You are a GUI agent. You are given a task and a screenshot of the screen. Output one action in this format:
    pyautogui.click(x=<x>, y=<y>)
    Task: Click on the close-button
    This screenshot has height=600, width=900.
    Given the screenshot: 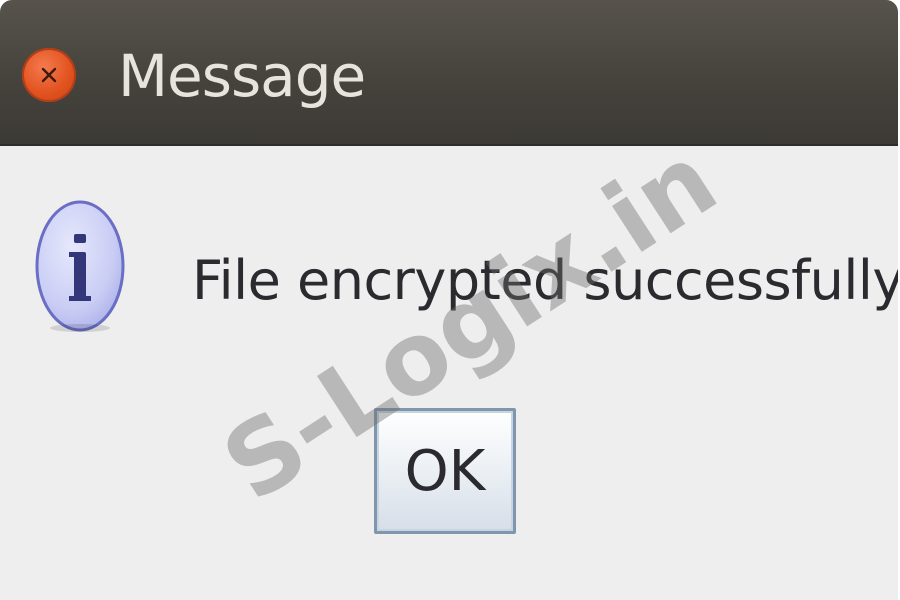 What is the action you would take?
    pyautogui.click(x=49, y=75)
    